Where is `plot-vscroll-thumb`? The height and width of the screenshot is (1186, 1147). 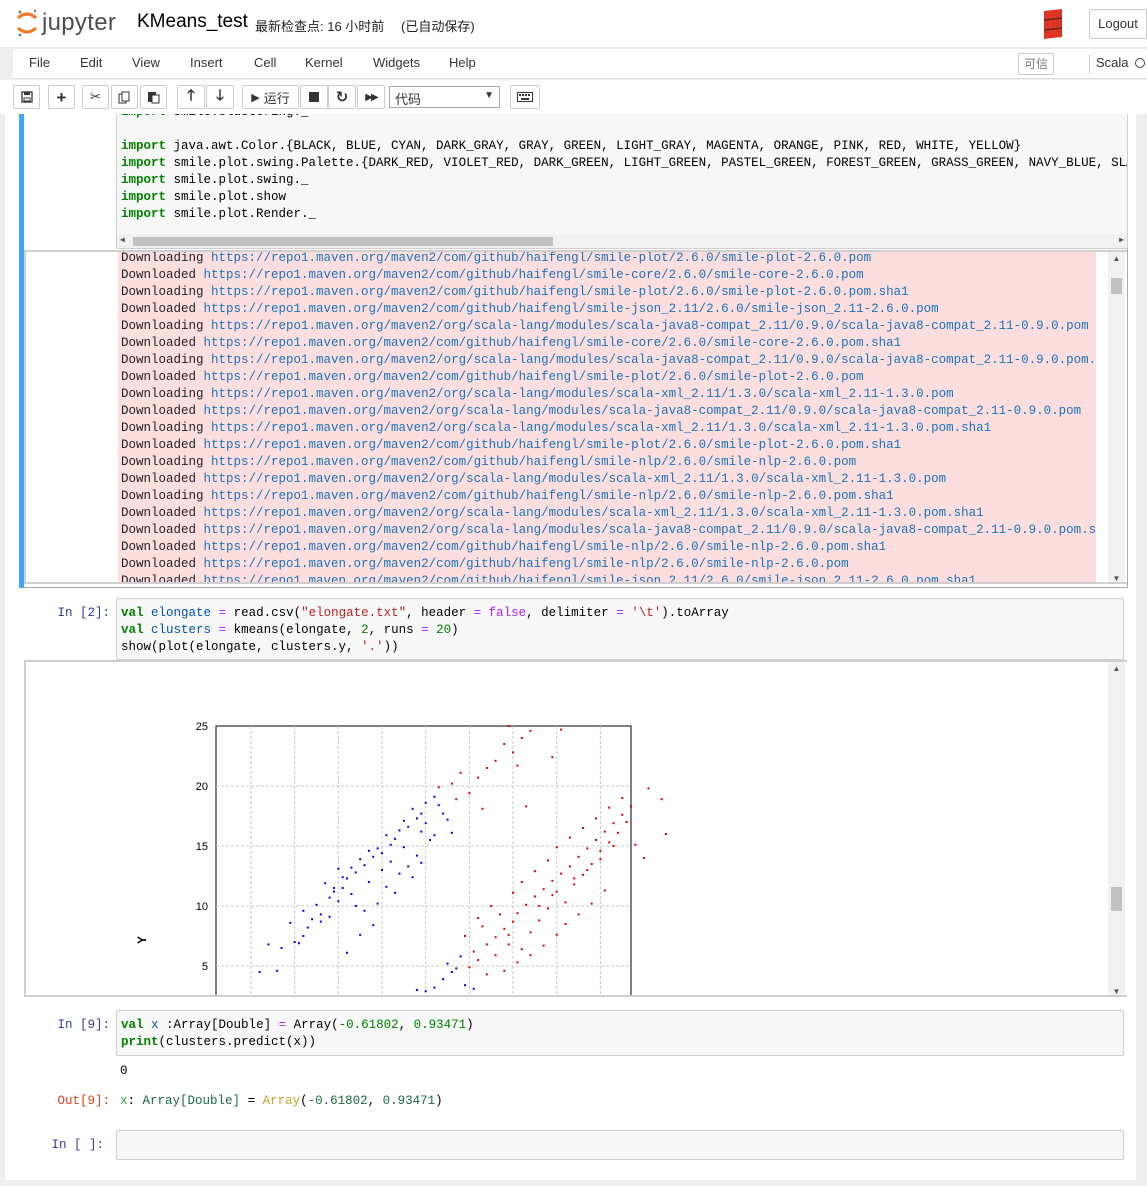 plot-vscroll-thumb is located at coordinates (1116, 899).